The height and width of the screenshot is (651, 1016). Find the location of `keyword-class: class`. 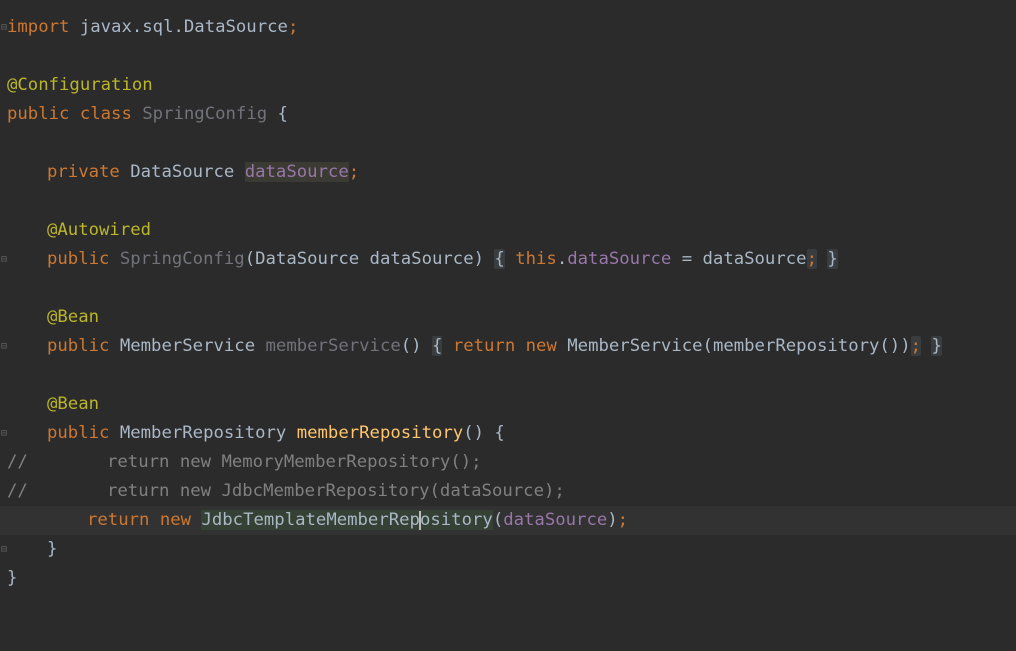

keyword-class: class is located at coordinates (105, 114).